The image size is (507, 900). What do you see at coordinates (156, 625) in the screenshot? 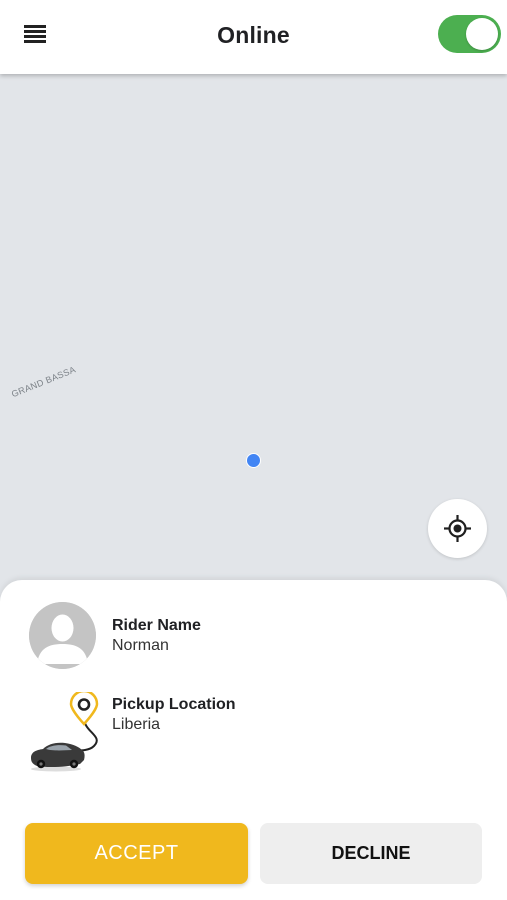
I see `rider-name-label: Rider Name` at bounding box center [156, 625].